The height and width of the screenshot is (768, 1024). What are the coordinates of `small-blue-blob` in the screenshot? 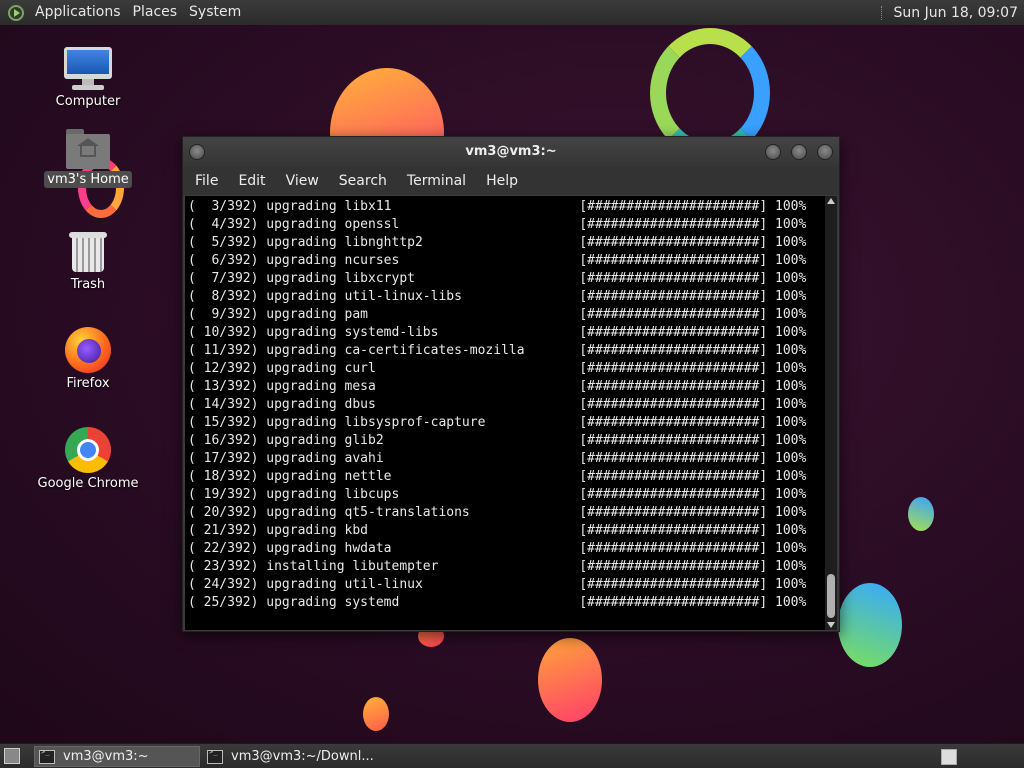 It's located at (921, 514).